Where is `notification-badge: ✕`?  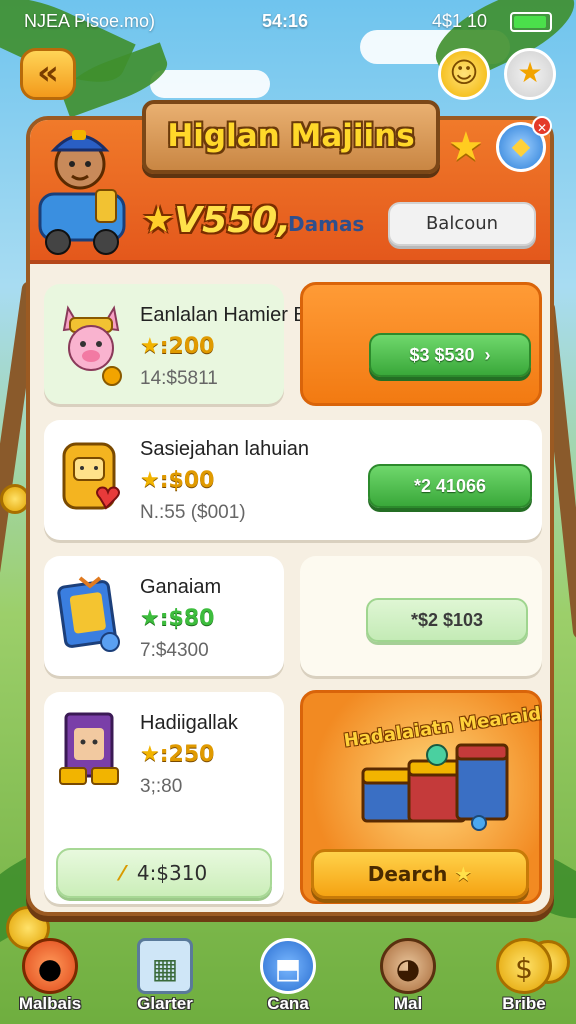 notification-badge: ✕ is located at coordinates (542, 126).